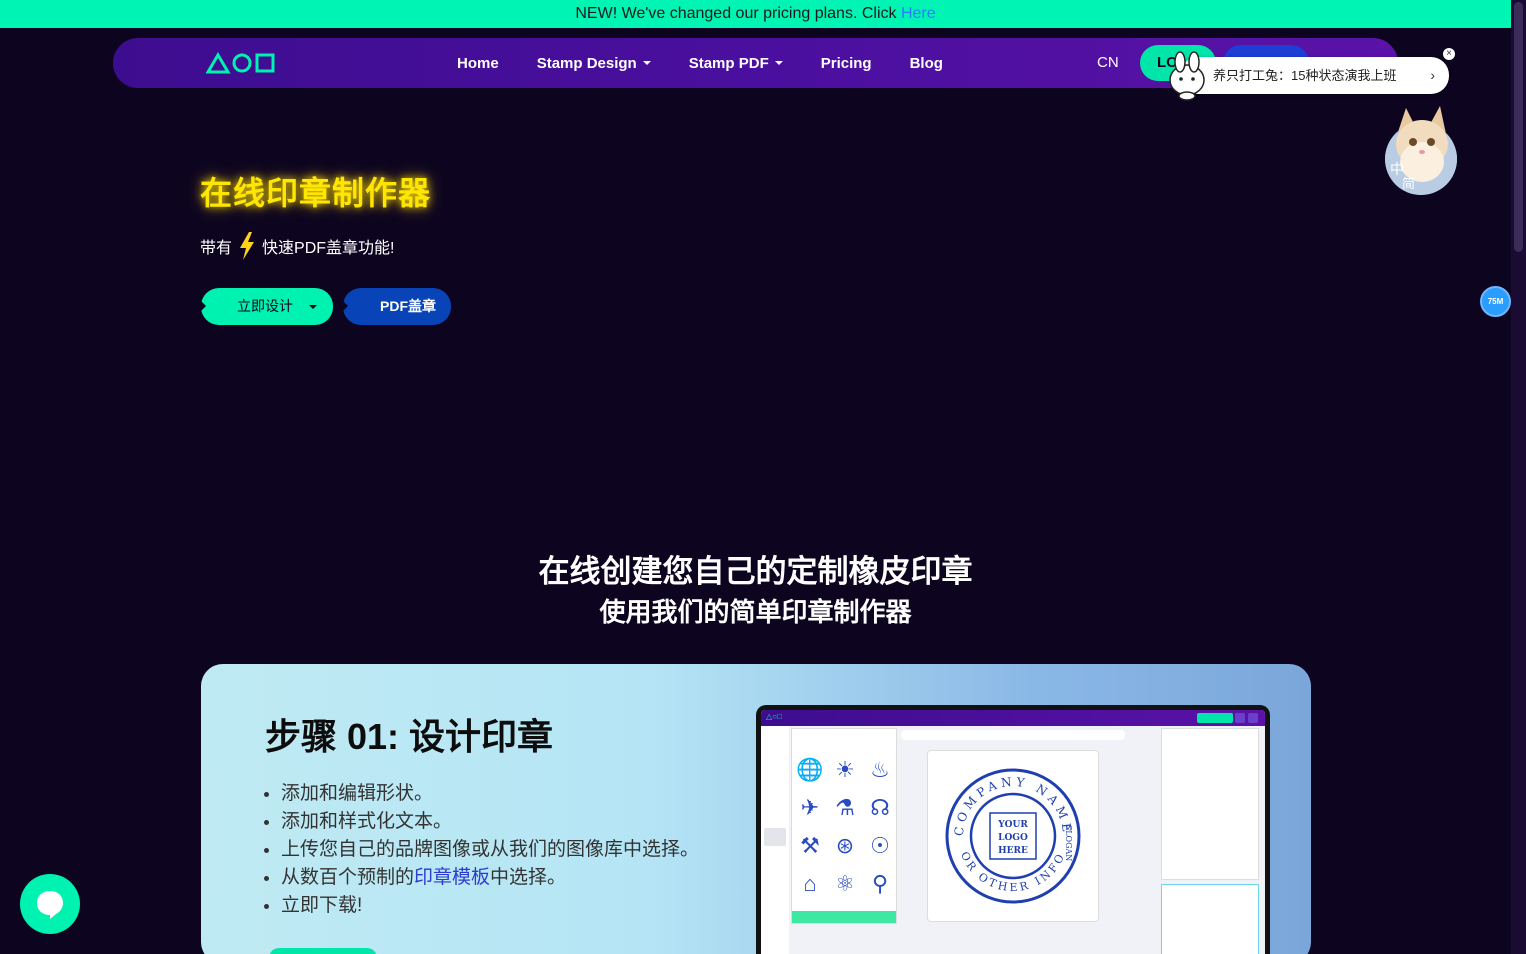  What do you see at coordinates (844, 826) in the screenshot?
I see `mockup-icon-library: 🌐 ☀ ♨ ✈ ⚗ ☊ ⚒ ⊛ ☉ ⌂ ⚛ ⚲` at bounding box center [844, 826].